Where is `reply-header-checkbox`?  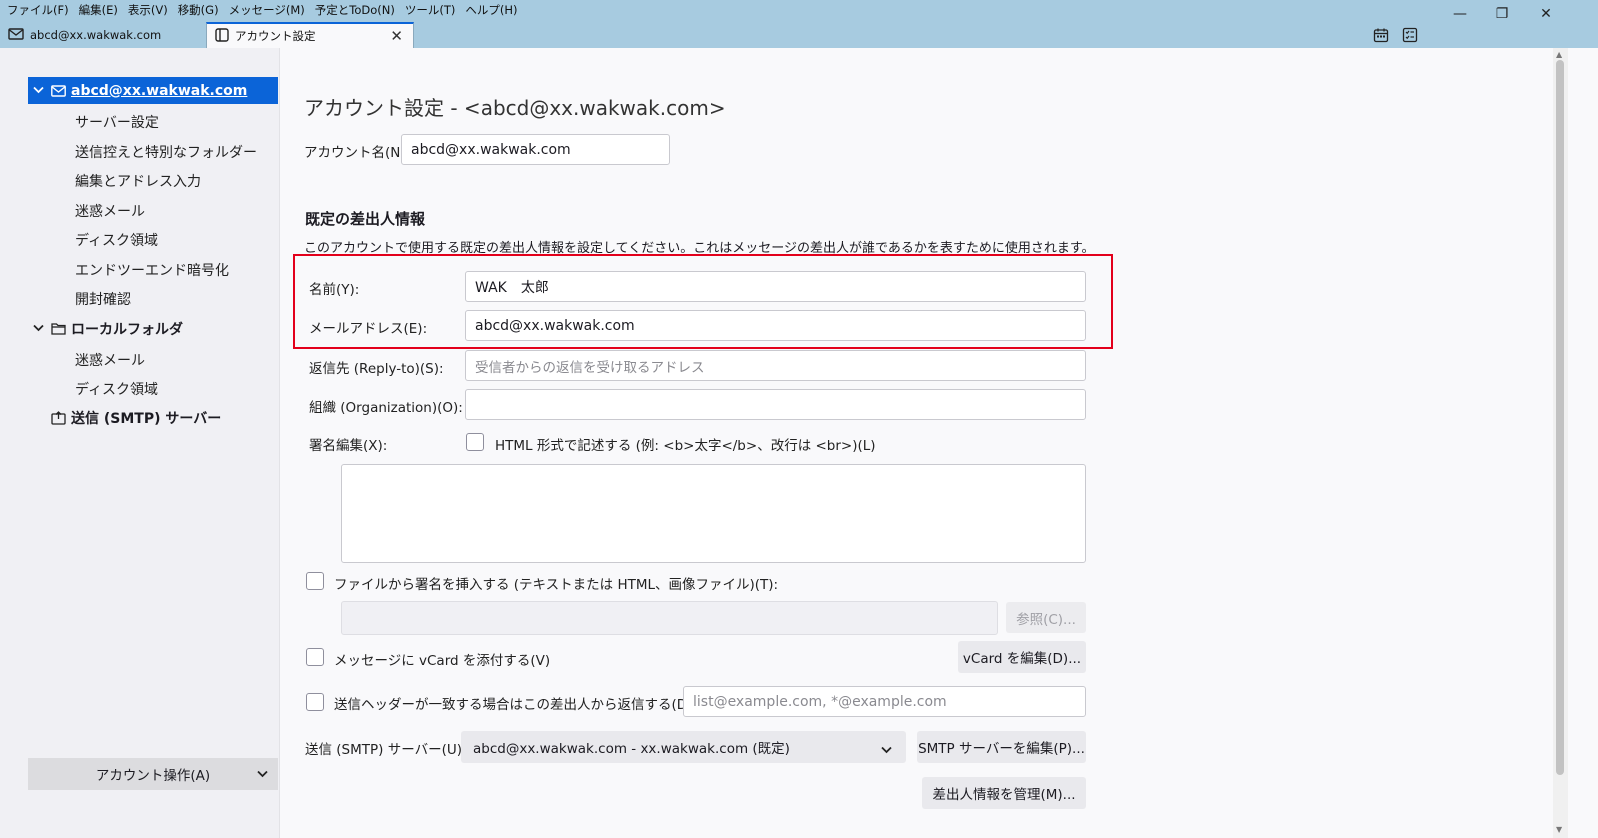 reply-header-checkbox is located at coordinates (315, 702).